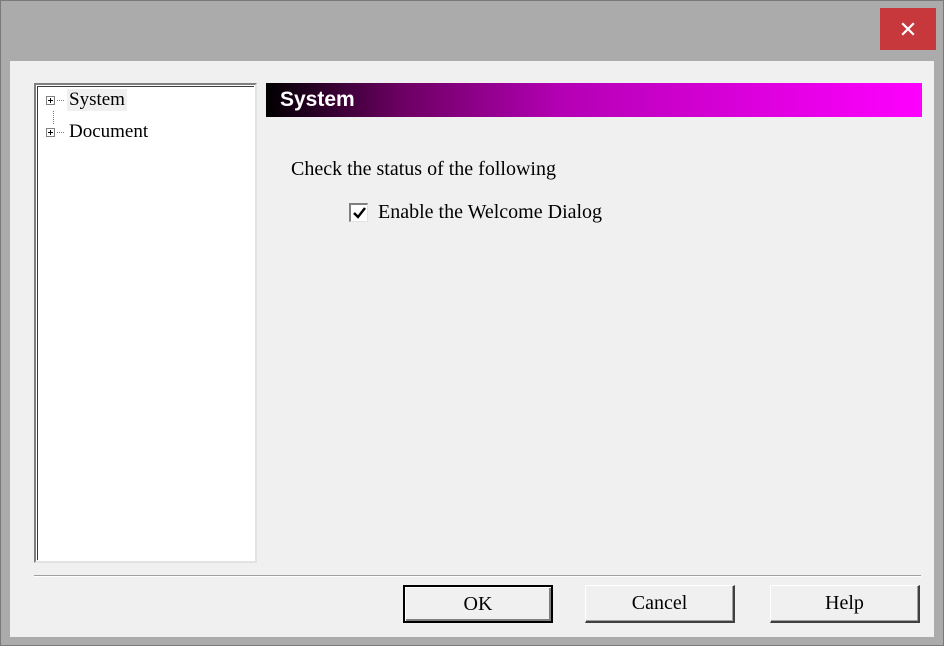 The image size is (944, 646). Describe the element at coordinates (478, 604) in the screenshot. I see `ok-button: OK` at that location.